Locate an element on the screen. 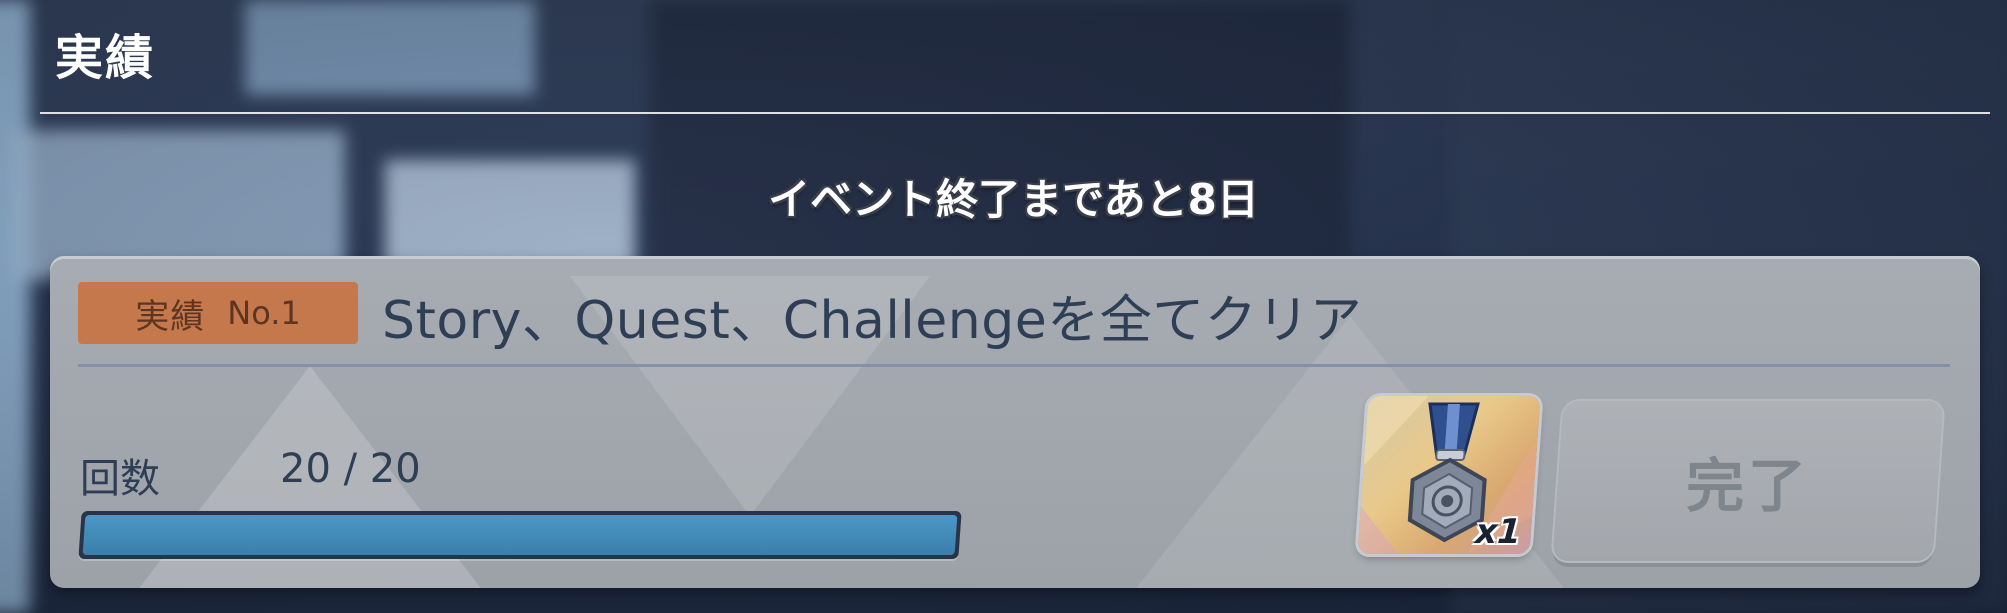 The image size is (2007, 613). progress-bar is located at coordinates (520, 535).